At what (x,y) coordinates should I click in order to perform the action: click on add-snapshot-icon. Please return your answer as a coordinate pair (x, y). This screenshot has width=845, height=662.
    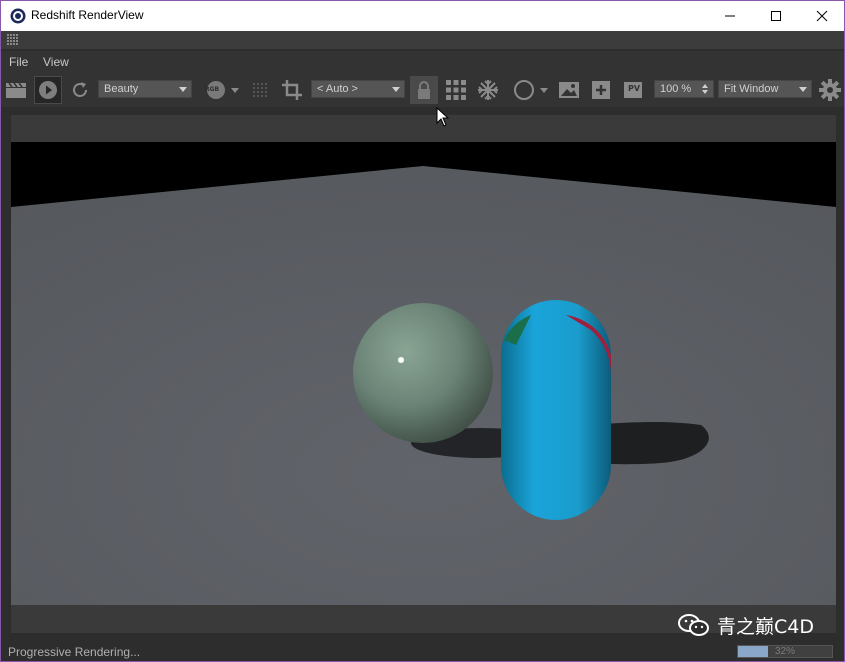
    Looking at the image, I should click on (601, 90).